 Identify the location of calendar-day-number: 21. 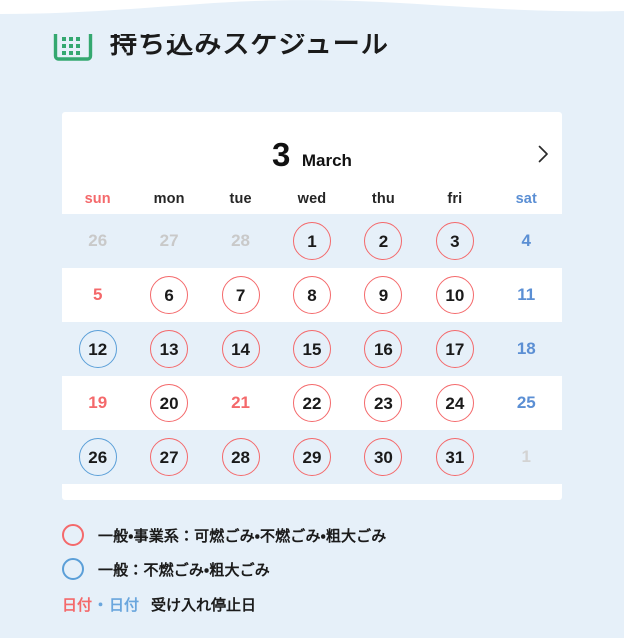
(241, 402).